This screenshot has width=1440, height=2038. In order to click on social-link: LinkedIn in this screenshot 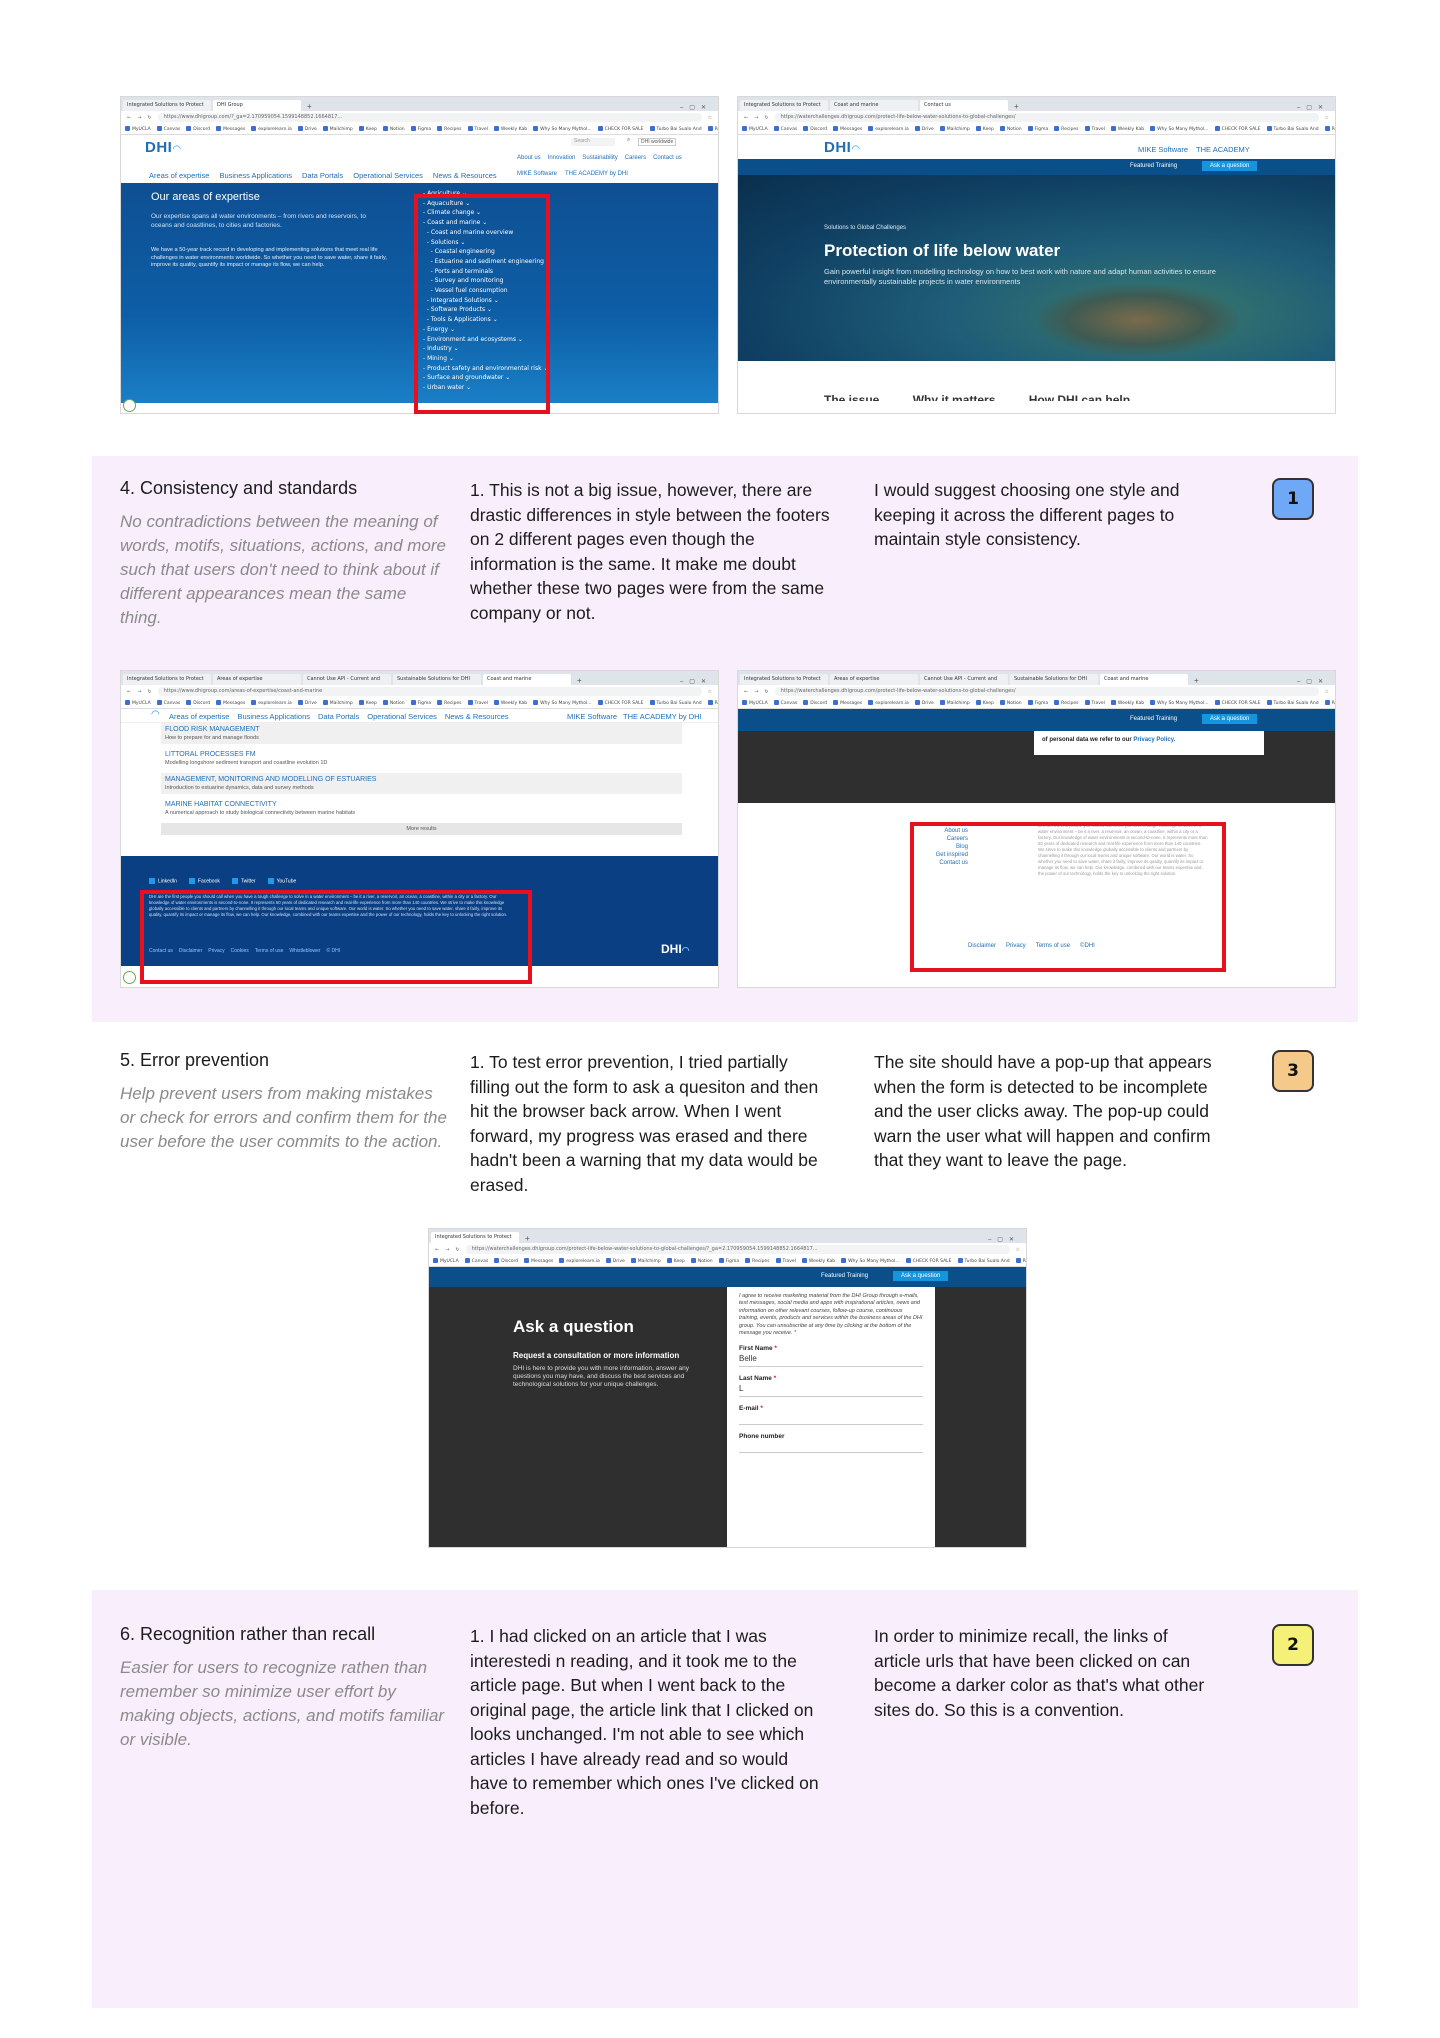, I will do `click(163, 881)`.